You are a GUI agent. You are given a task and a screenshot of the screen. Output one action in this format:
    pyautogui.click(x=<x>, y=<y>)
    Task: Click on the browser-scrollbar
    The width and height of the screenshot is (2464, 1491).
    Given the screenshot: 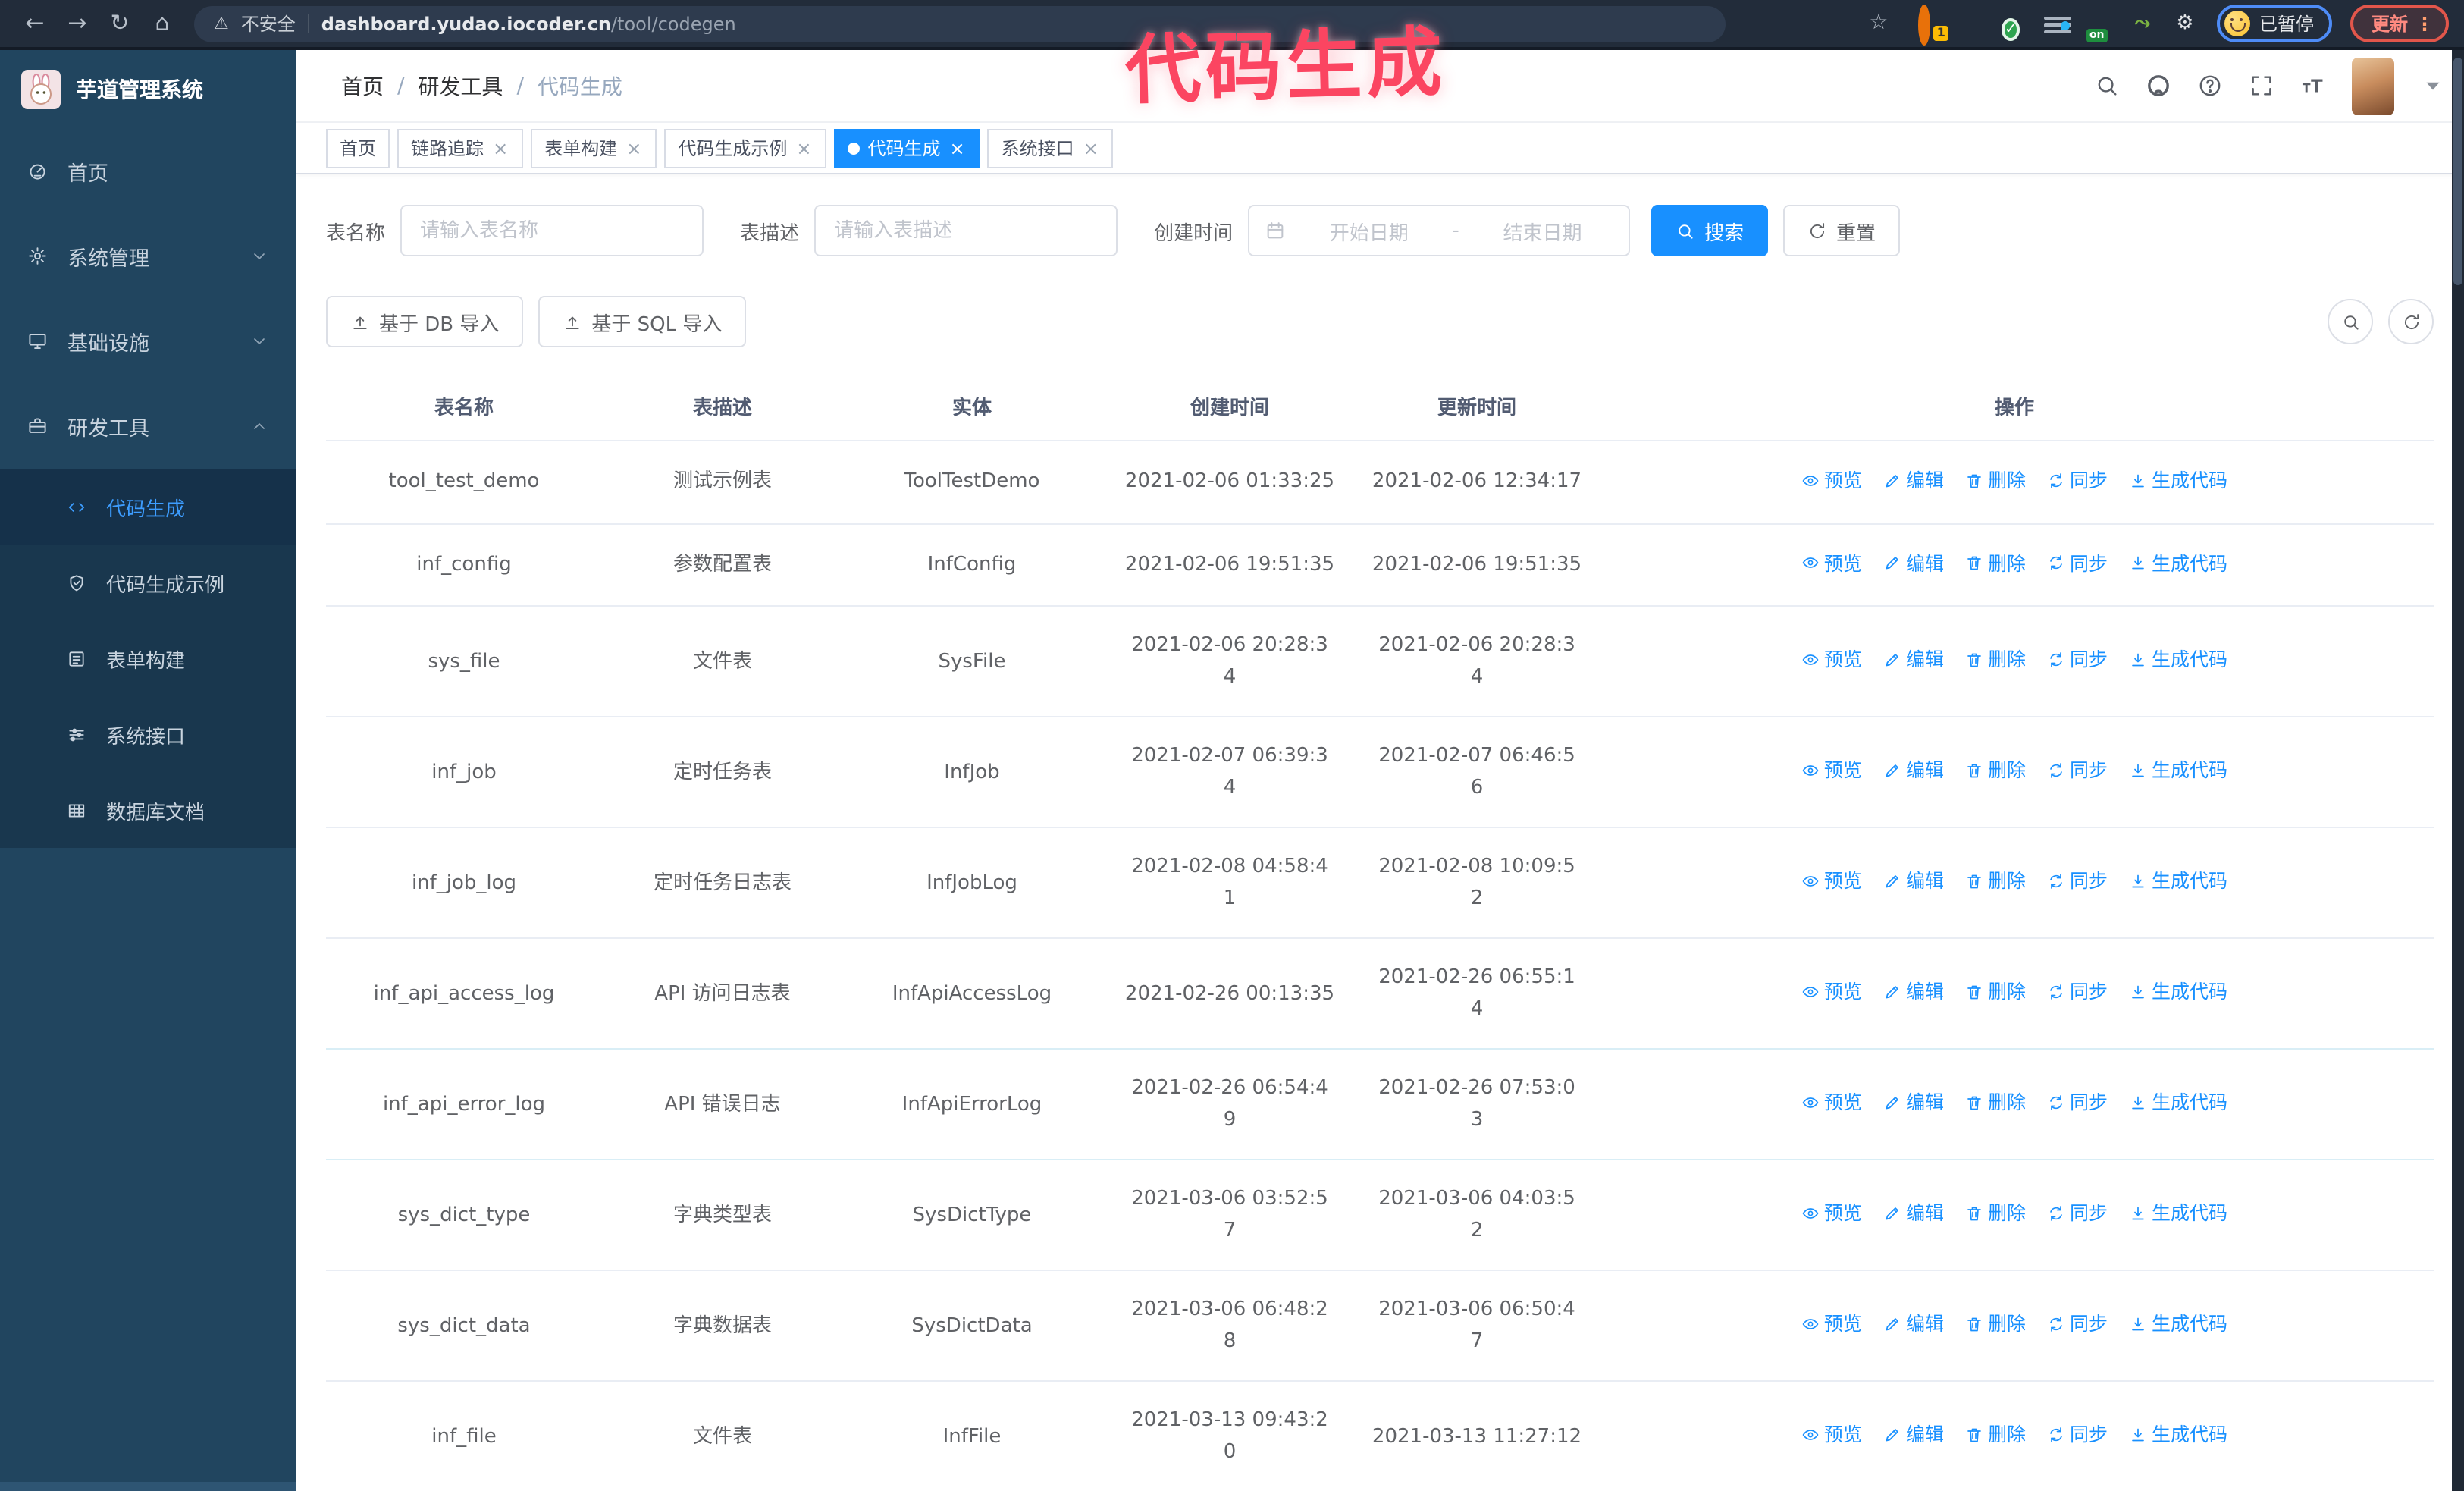 What is the action you would take?
    pyautogui.click(x=2458, y=770)
    